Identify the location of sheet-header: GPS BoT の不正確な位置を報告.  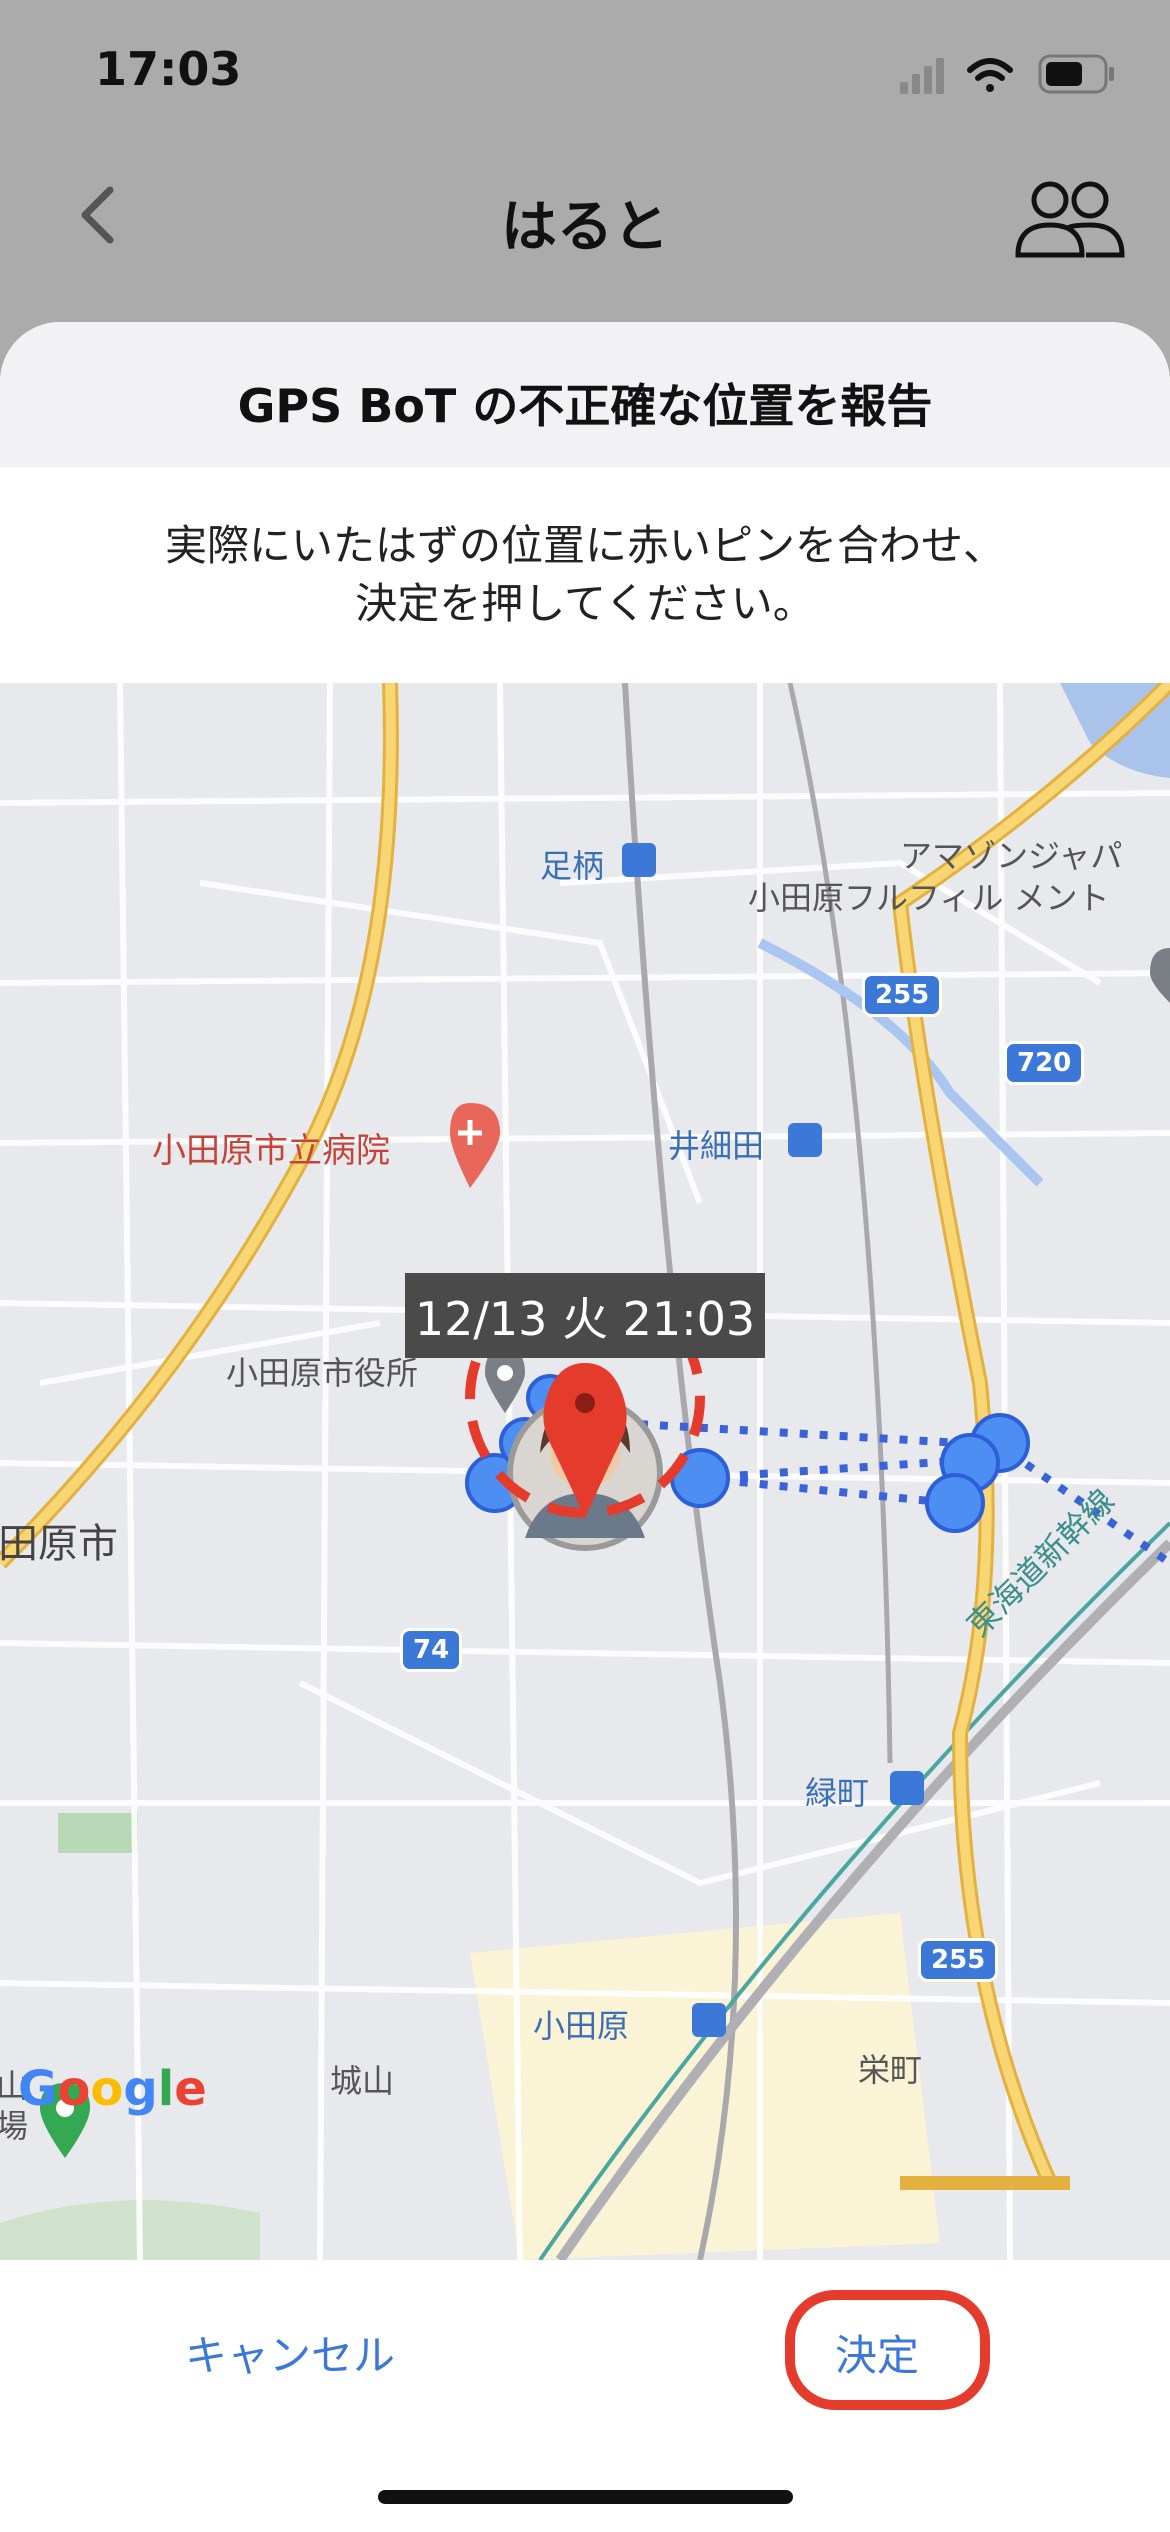
(585, 394).